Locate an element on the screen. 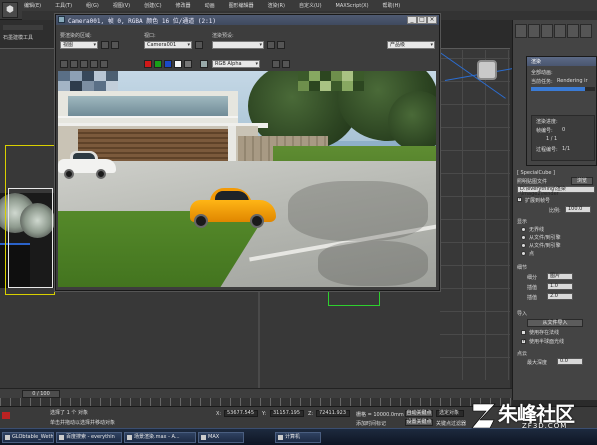  browser-icon is located at coordinates (61, 437).